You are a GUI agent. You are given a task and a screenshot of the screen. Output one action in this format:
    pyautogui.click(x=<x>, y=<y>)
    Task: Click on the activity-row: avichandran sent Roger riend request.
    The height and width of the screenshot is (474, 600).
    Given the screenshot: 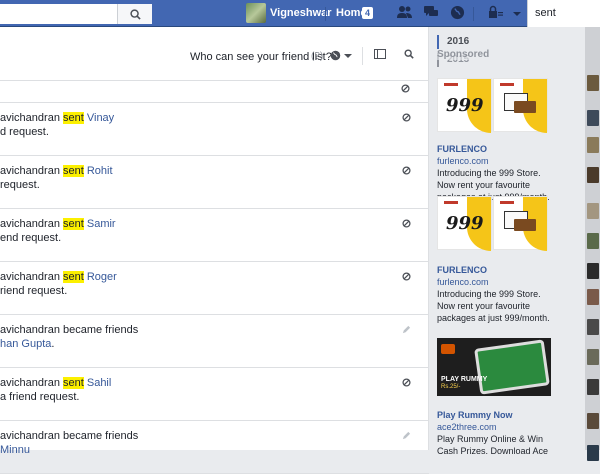 What is the action you would take?
    pyautogui.click(x=214, y=288)
    